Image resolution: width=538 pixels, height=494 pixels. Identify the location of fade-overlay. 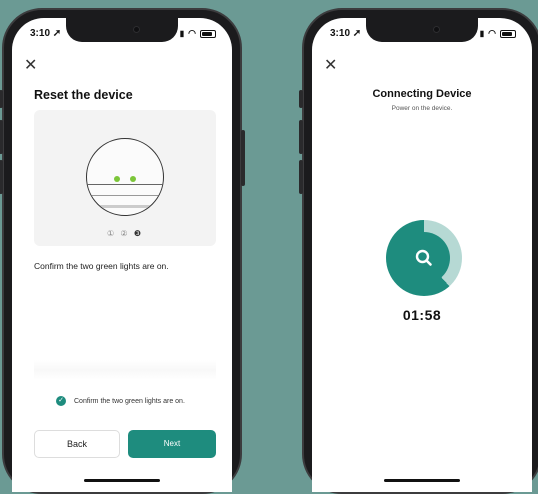
(125, 370).